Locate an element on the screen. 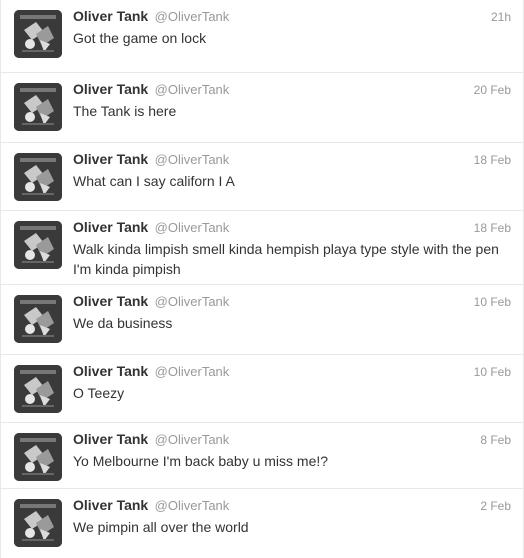 The width and height of the screenshot is (524, 558). tweet-timestamp: 21h is located at coordinates (501, 17).